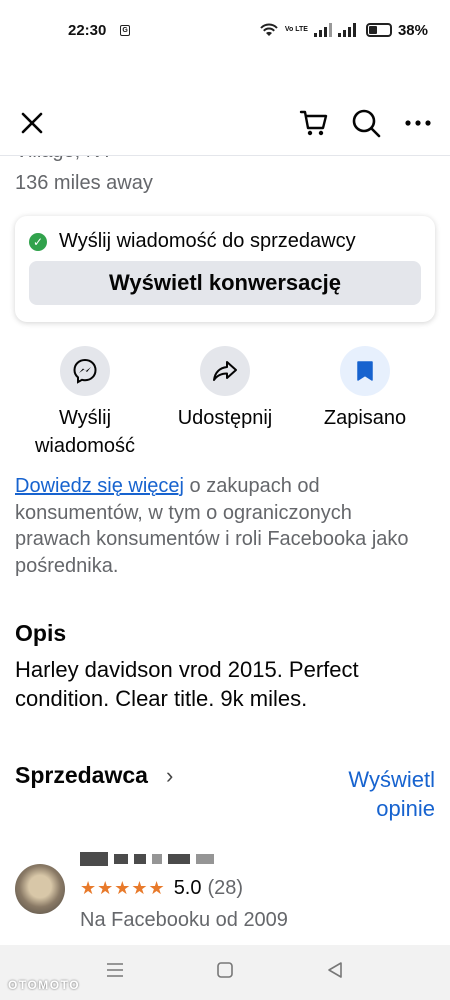  Describe the element at coordinates (123, 888) in the screenshot. I see `rating-stars-icon: ★★★★★` at that location.